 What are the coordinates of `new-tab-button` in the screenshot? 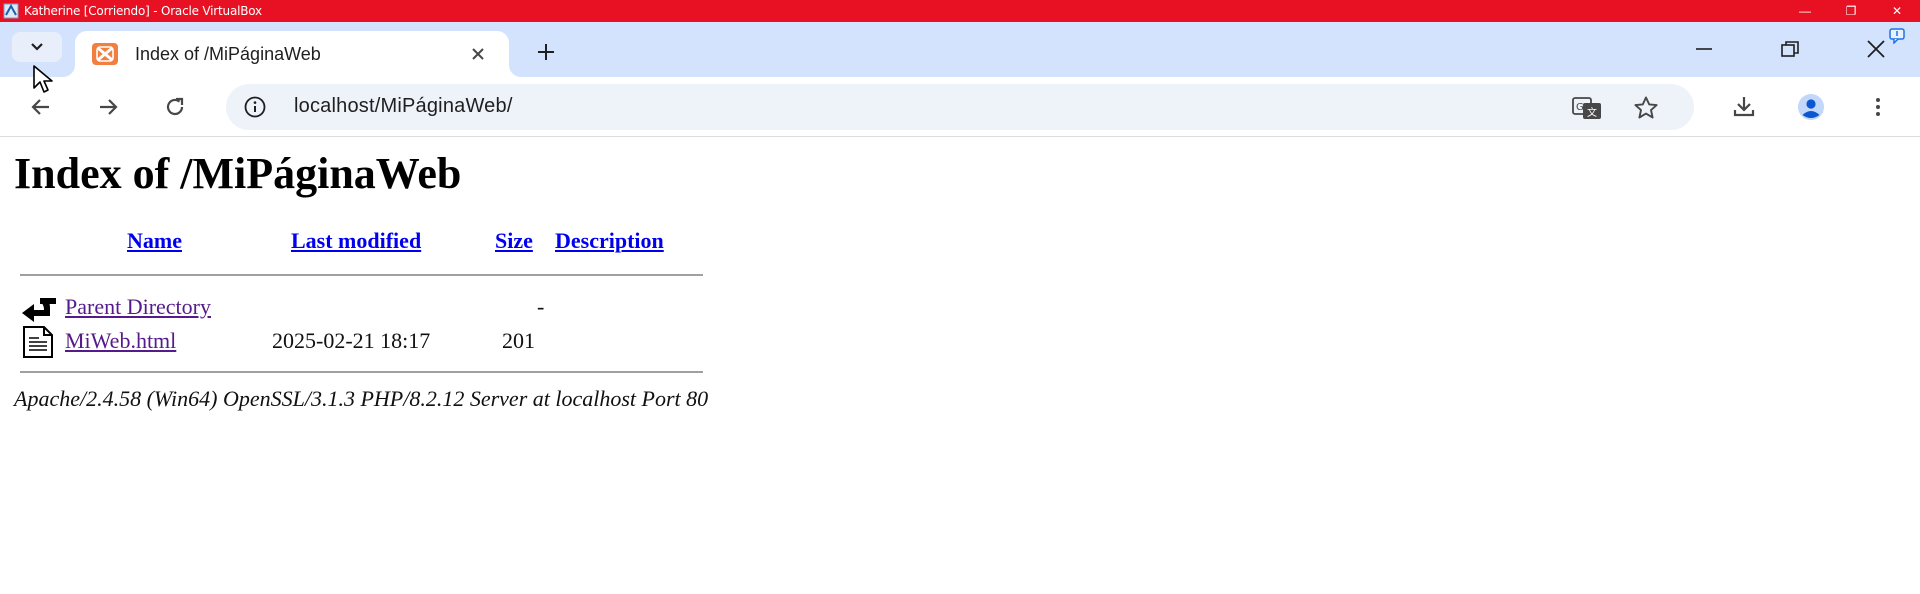 It's located at (546, 52).